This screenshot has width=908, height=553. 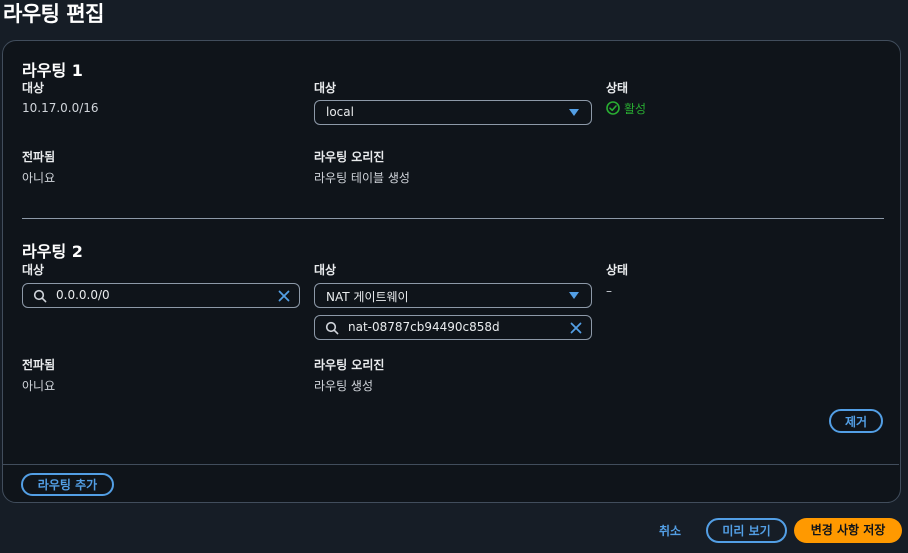 What do you see at coordinates (450, 464) in the screenshot?
I see `panel-footer-divider` at bounding box center [450, 464].